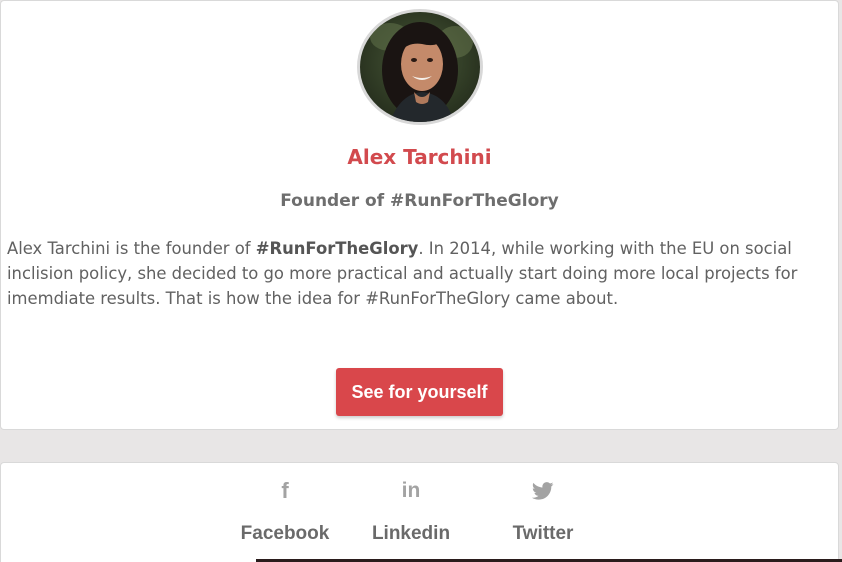 Image resolution: width=842 pixels, height=562 pixels. What do you see at coordinates (411, 490) in the screenshot?
I see `linkedin-icon: in` at bounding box center [411, 490].